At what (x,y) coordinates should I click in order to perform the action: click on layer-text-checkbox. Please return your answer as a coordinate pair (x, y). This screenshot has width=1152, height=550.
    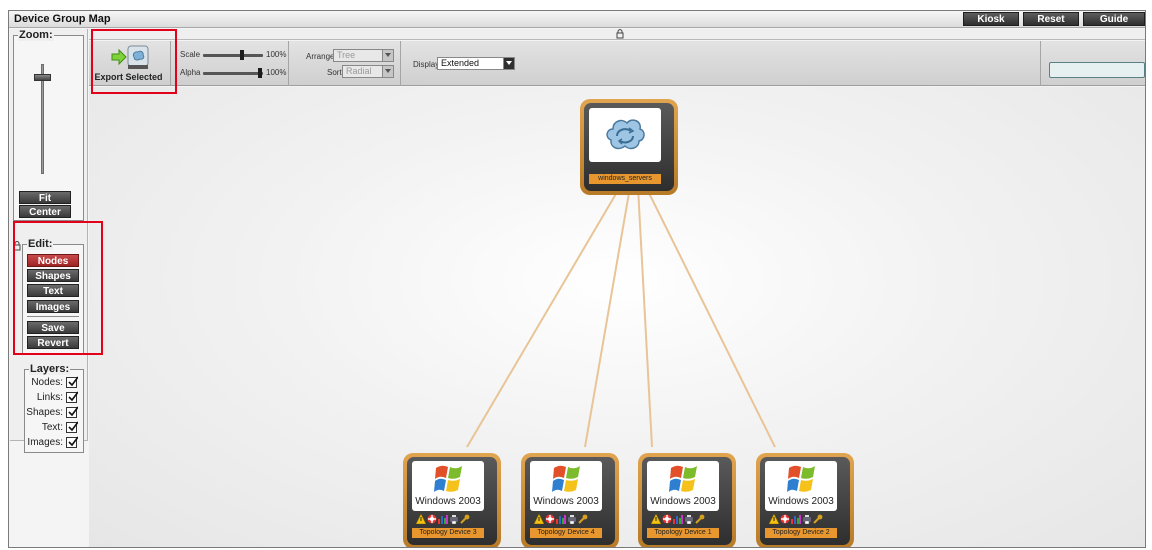
    Looking at the image, I should click on (72, 427).